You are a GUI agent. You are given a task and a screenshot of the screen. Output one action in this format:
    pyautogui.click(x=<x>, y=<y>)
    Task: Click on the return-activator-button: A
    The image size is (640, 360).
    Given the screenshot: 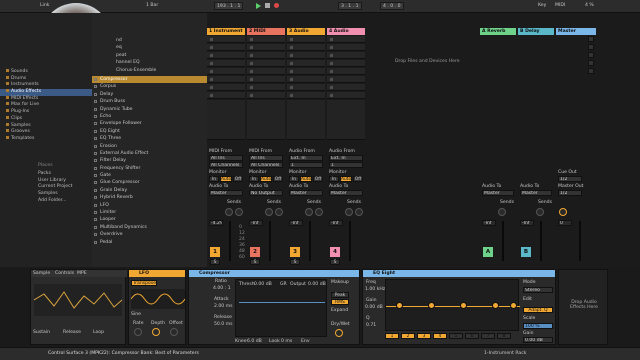 What is the action you would take?
    pyautogui.click(x=488, y=252)
    